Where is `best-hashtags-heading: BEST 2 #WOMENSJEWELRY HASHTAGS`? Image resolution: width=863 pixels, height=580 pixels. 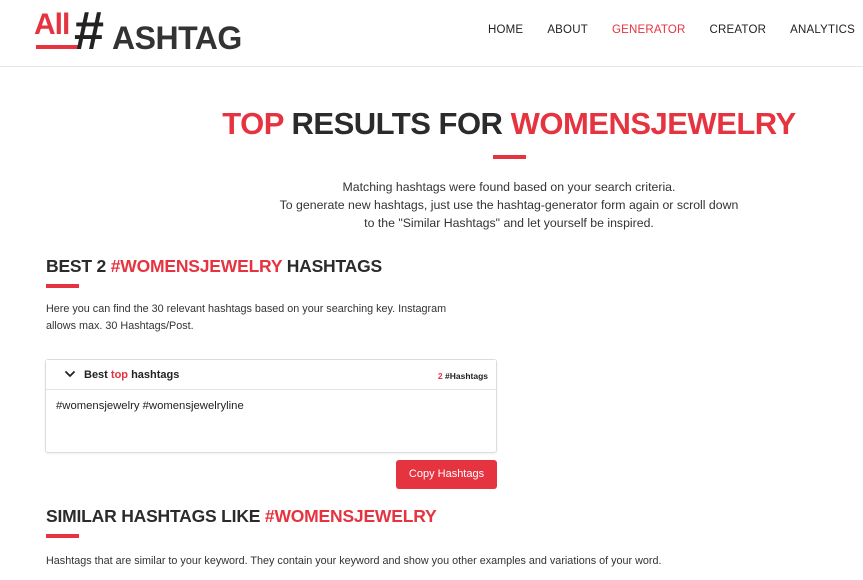
best-hashtags-heading: BEST 2 #WOMENSJEWELRY HASHTAGS is located at coordinates (214, 266).